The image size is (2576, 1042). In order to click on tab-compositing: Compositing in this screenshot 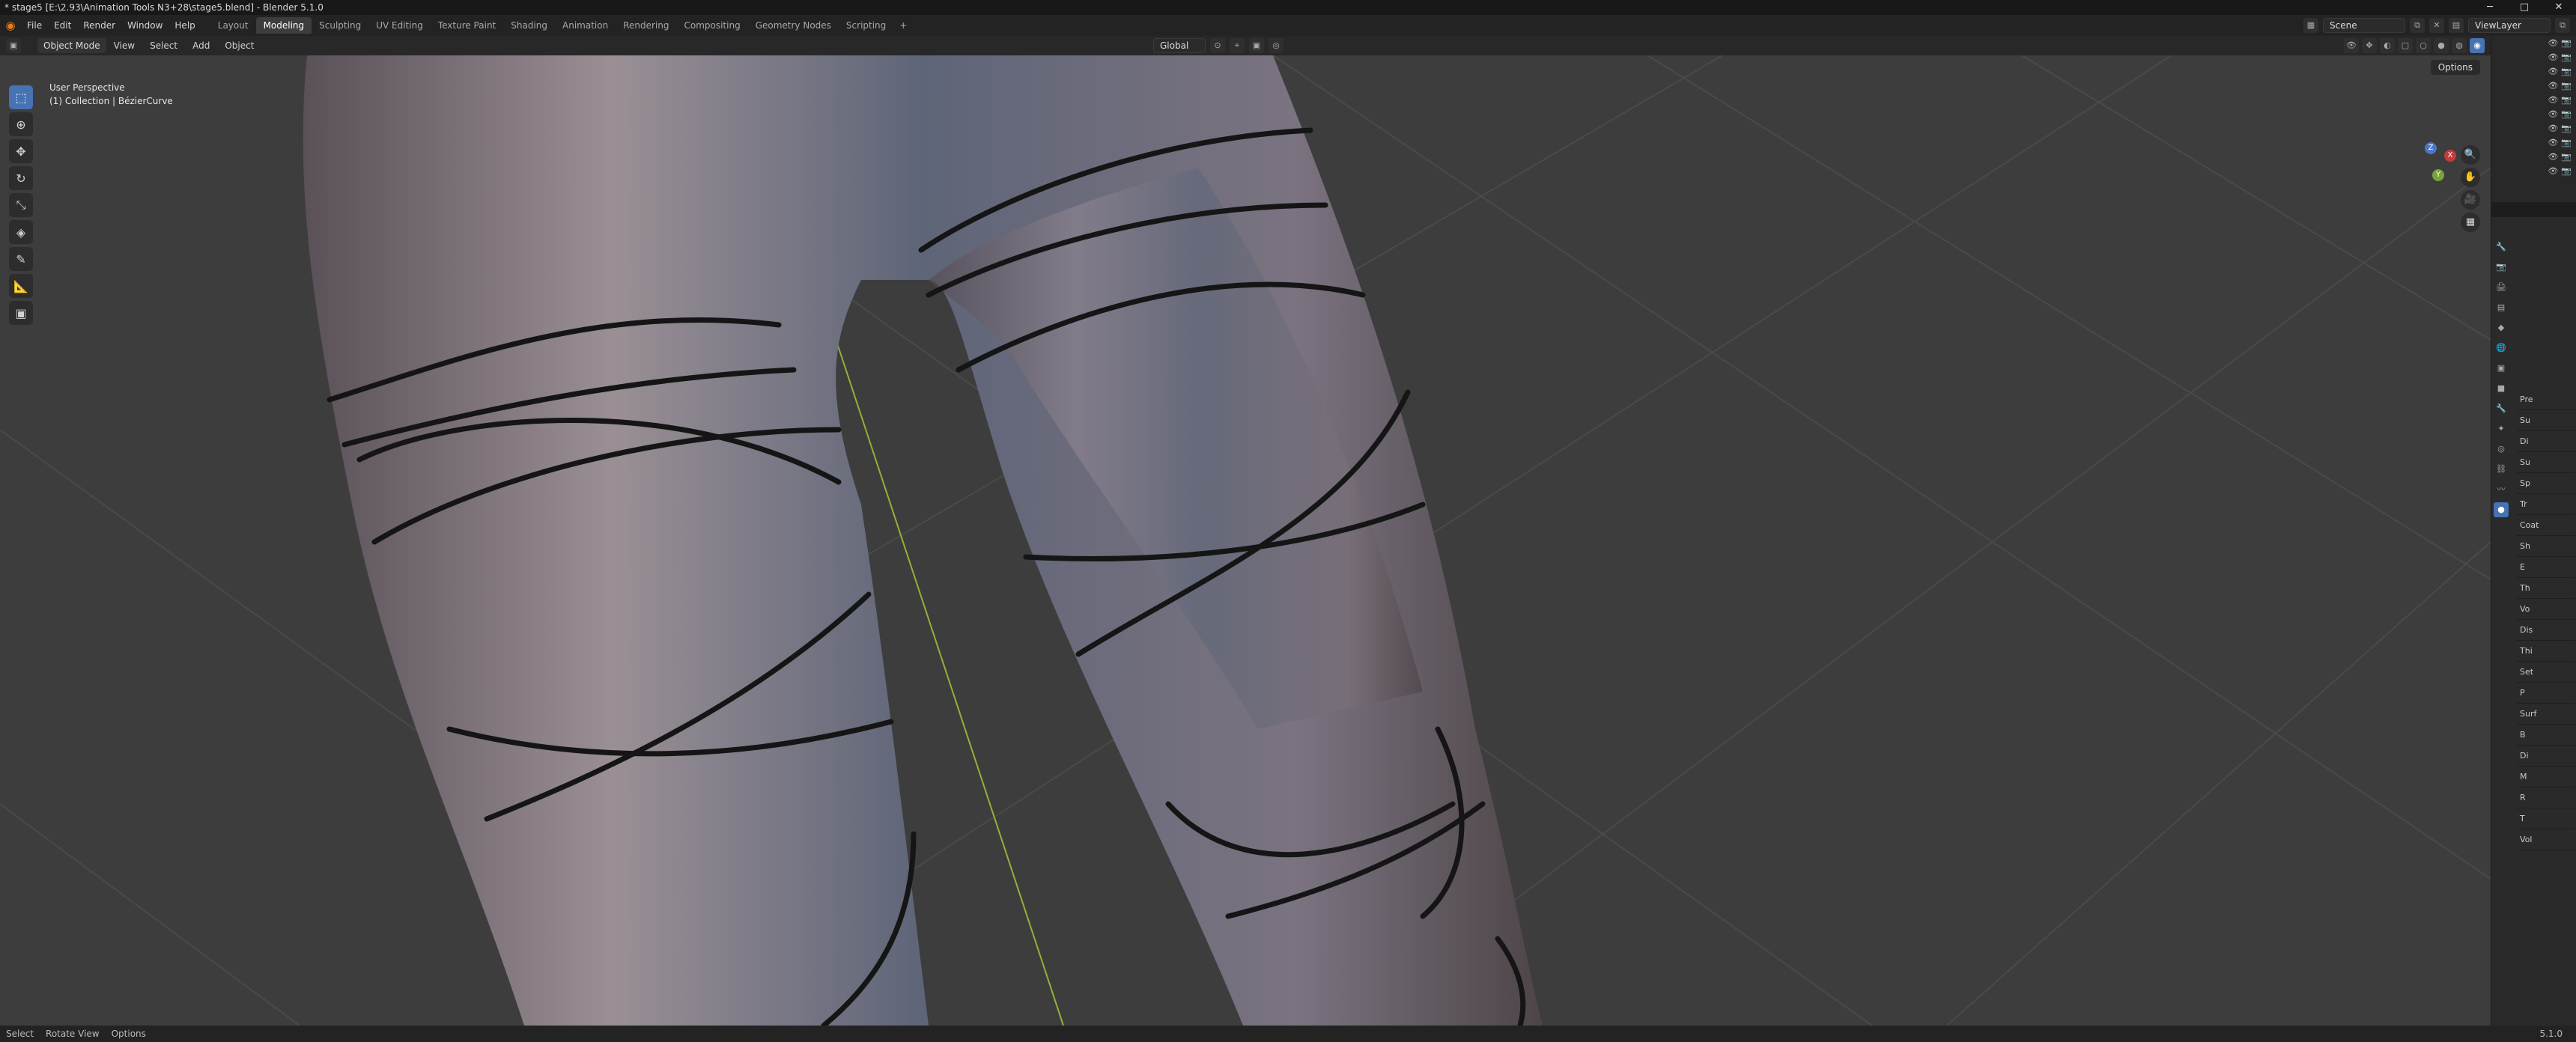, I will do `click(711, 25)`.